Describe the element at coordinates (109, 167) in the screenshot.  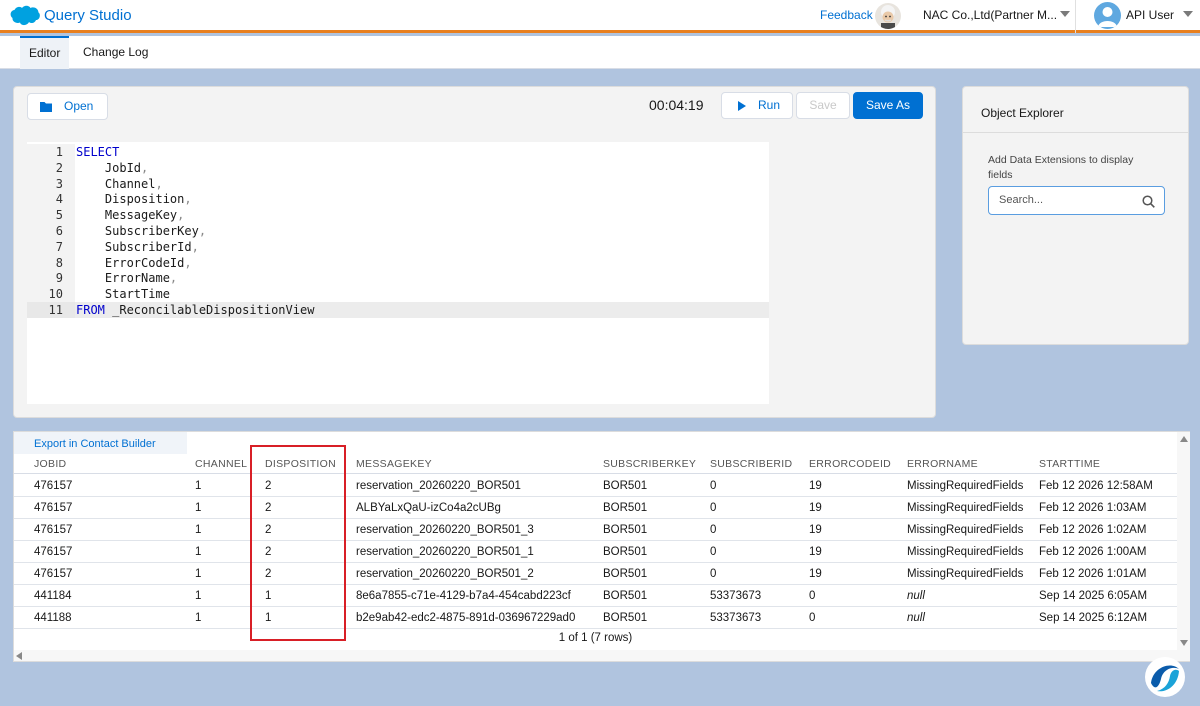
I see `sql-identifier: JobId` at that location.